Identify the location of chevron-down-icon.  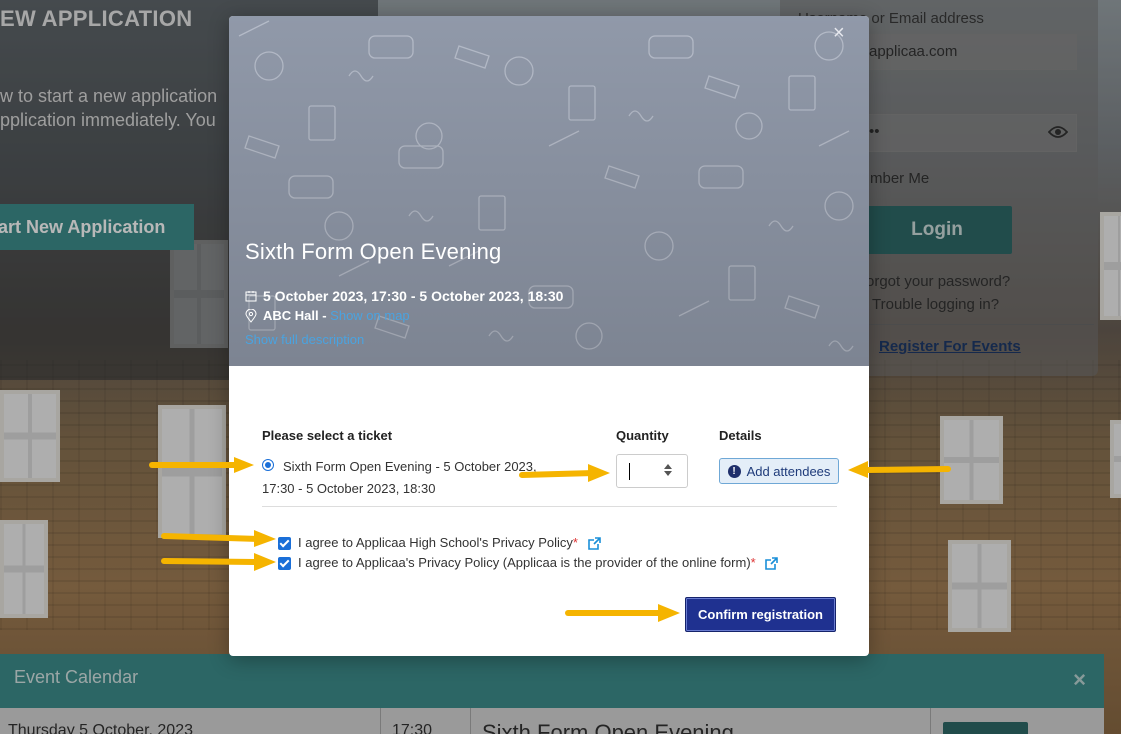
(668, 473).